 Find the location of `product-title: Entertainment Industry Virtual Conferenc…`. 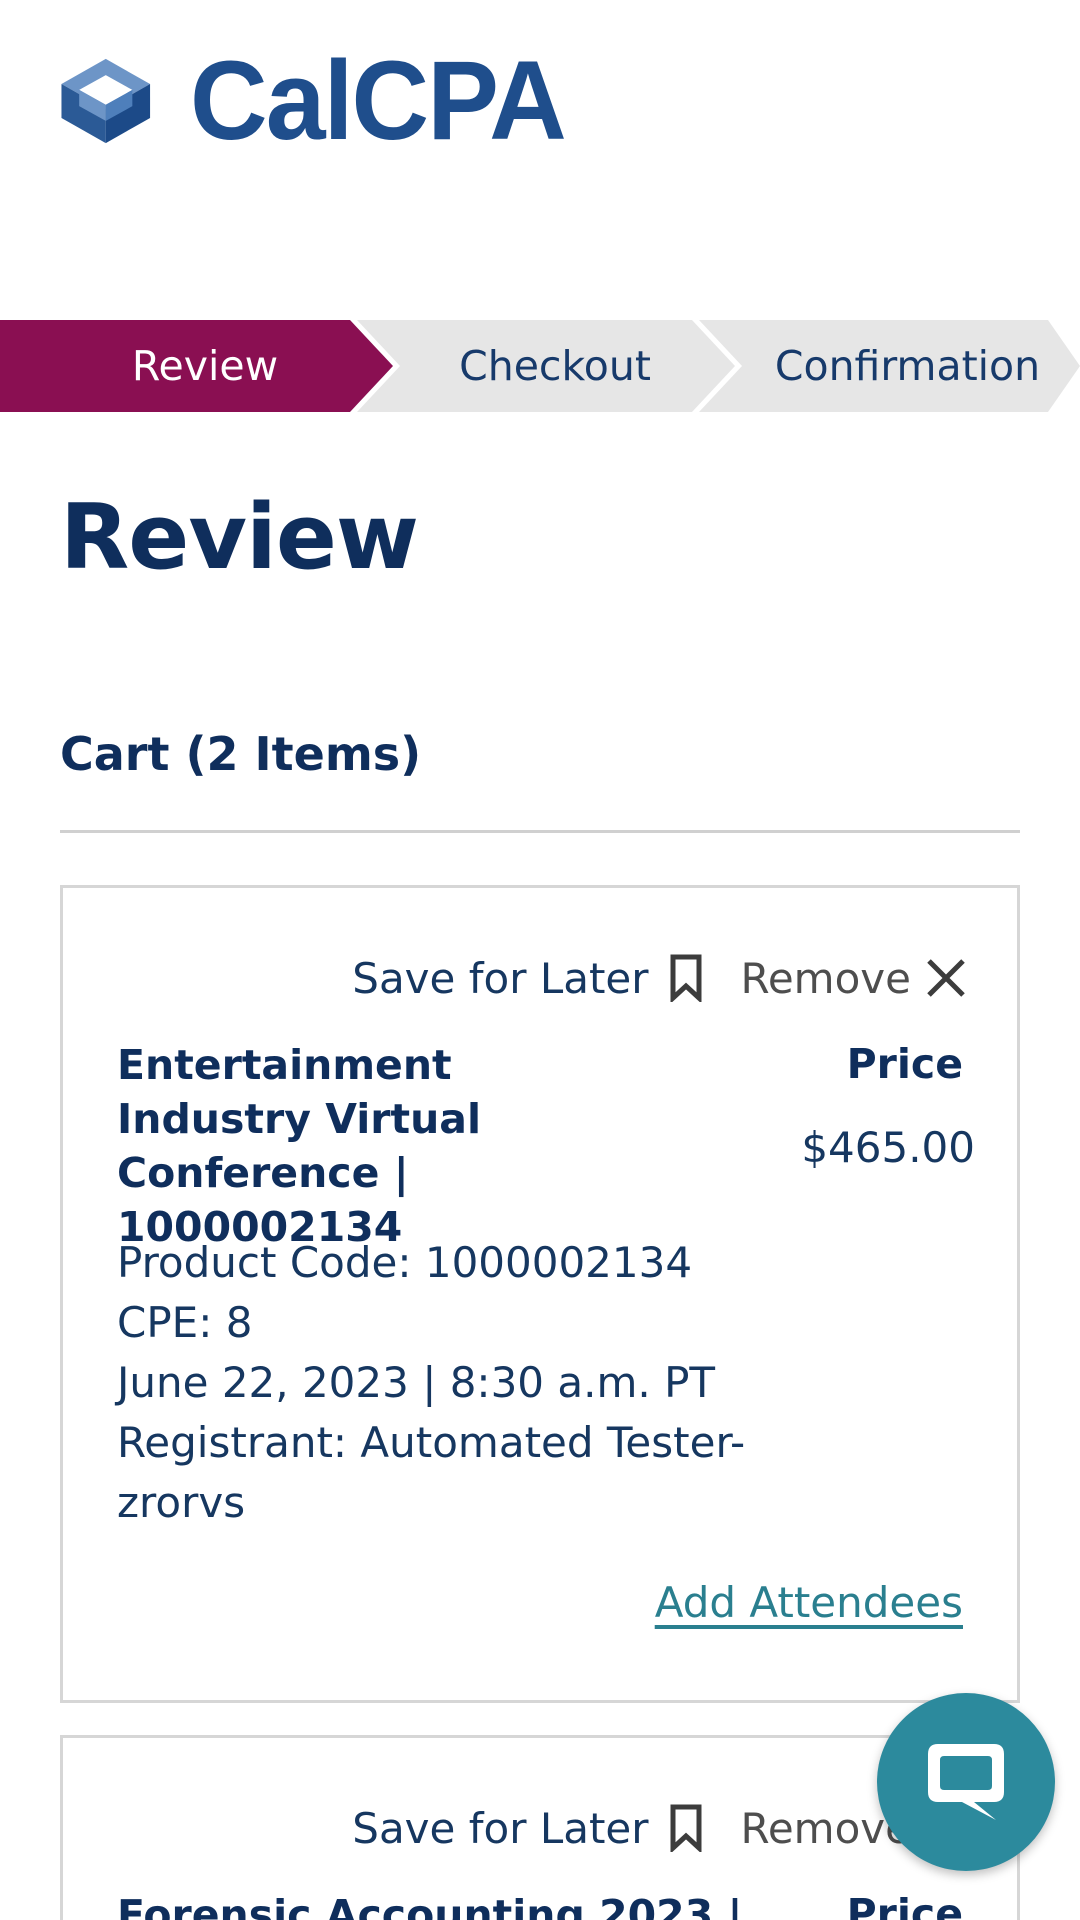

product-title: Entertainment Industry Virtual Conferenc… is located at coordinates (387, 1146).